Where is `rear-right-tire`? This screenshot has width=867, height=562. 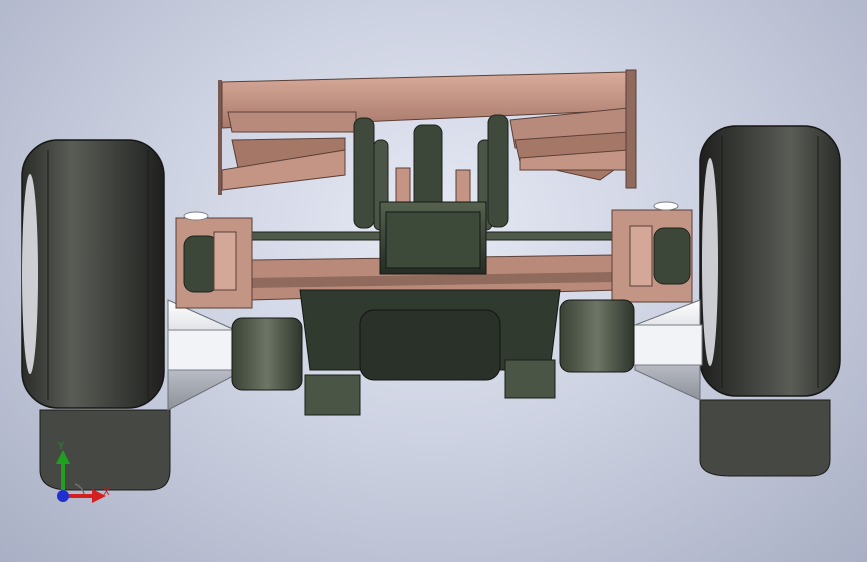
rear-right-tire is located at coordinates (770, 301).